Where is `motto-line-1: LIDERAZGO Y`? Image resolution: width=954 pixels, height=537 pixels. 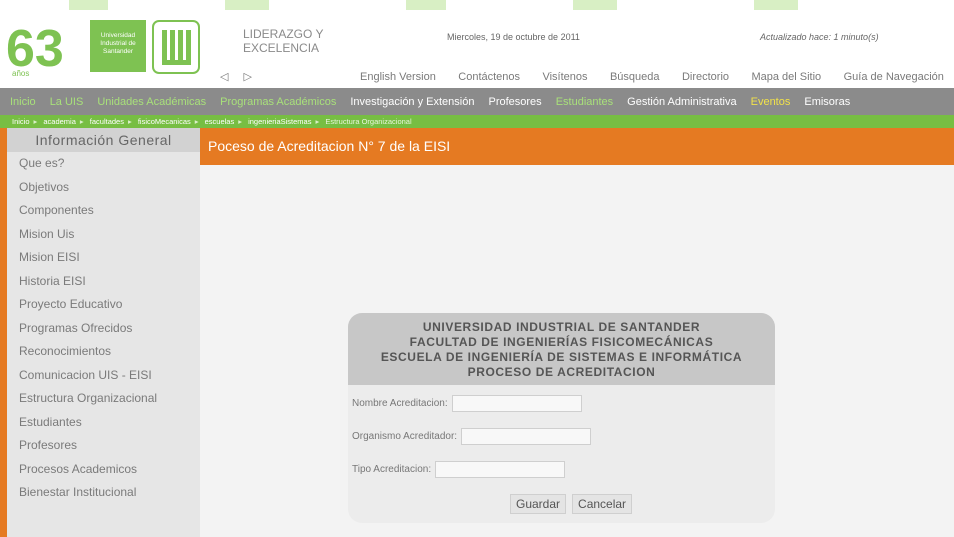 motto-line-1: LIDERAZGO Y is located at coordinates (283, 34).